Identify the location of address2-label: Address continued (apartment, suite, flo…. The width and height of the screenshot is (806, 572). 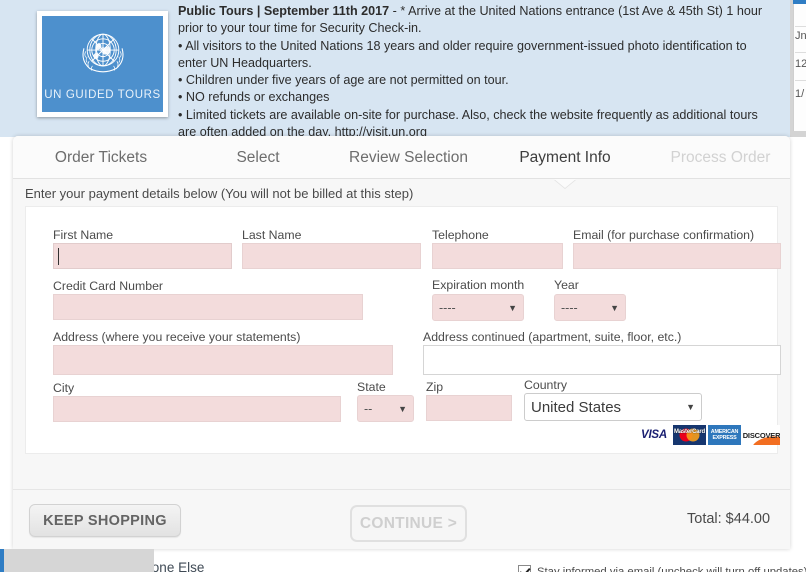
(552, 337).